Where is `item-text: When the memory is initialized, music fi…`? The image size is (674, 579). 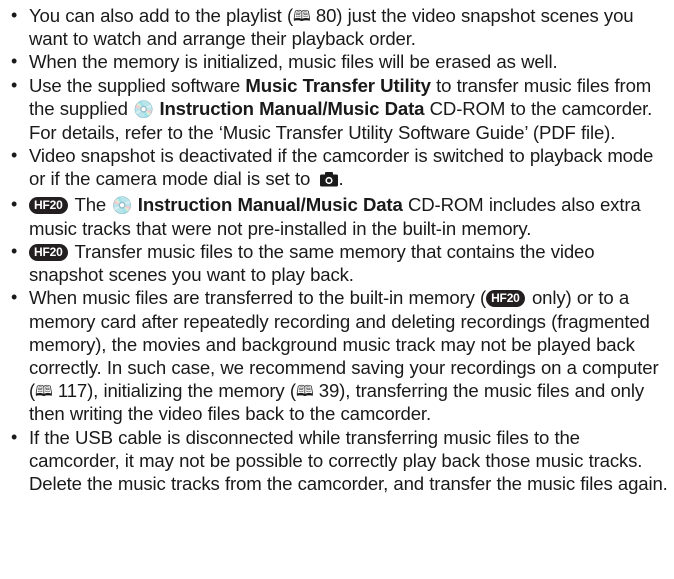 item-text: When the memory is initialized, music fi… is located at coordinates (293, 62).